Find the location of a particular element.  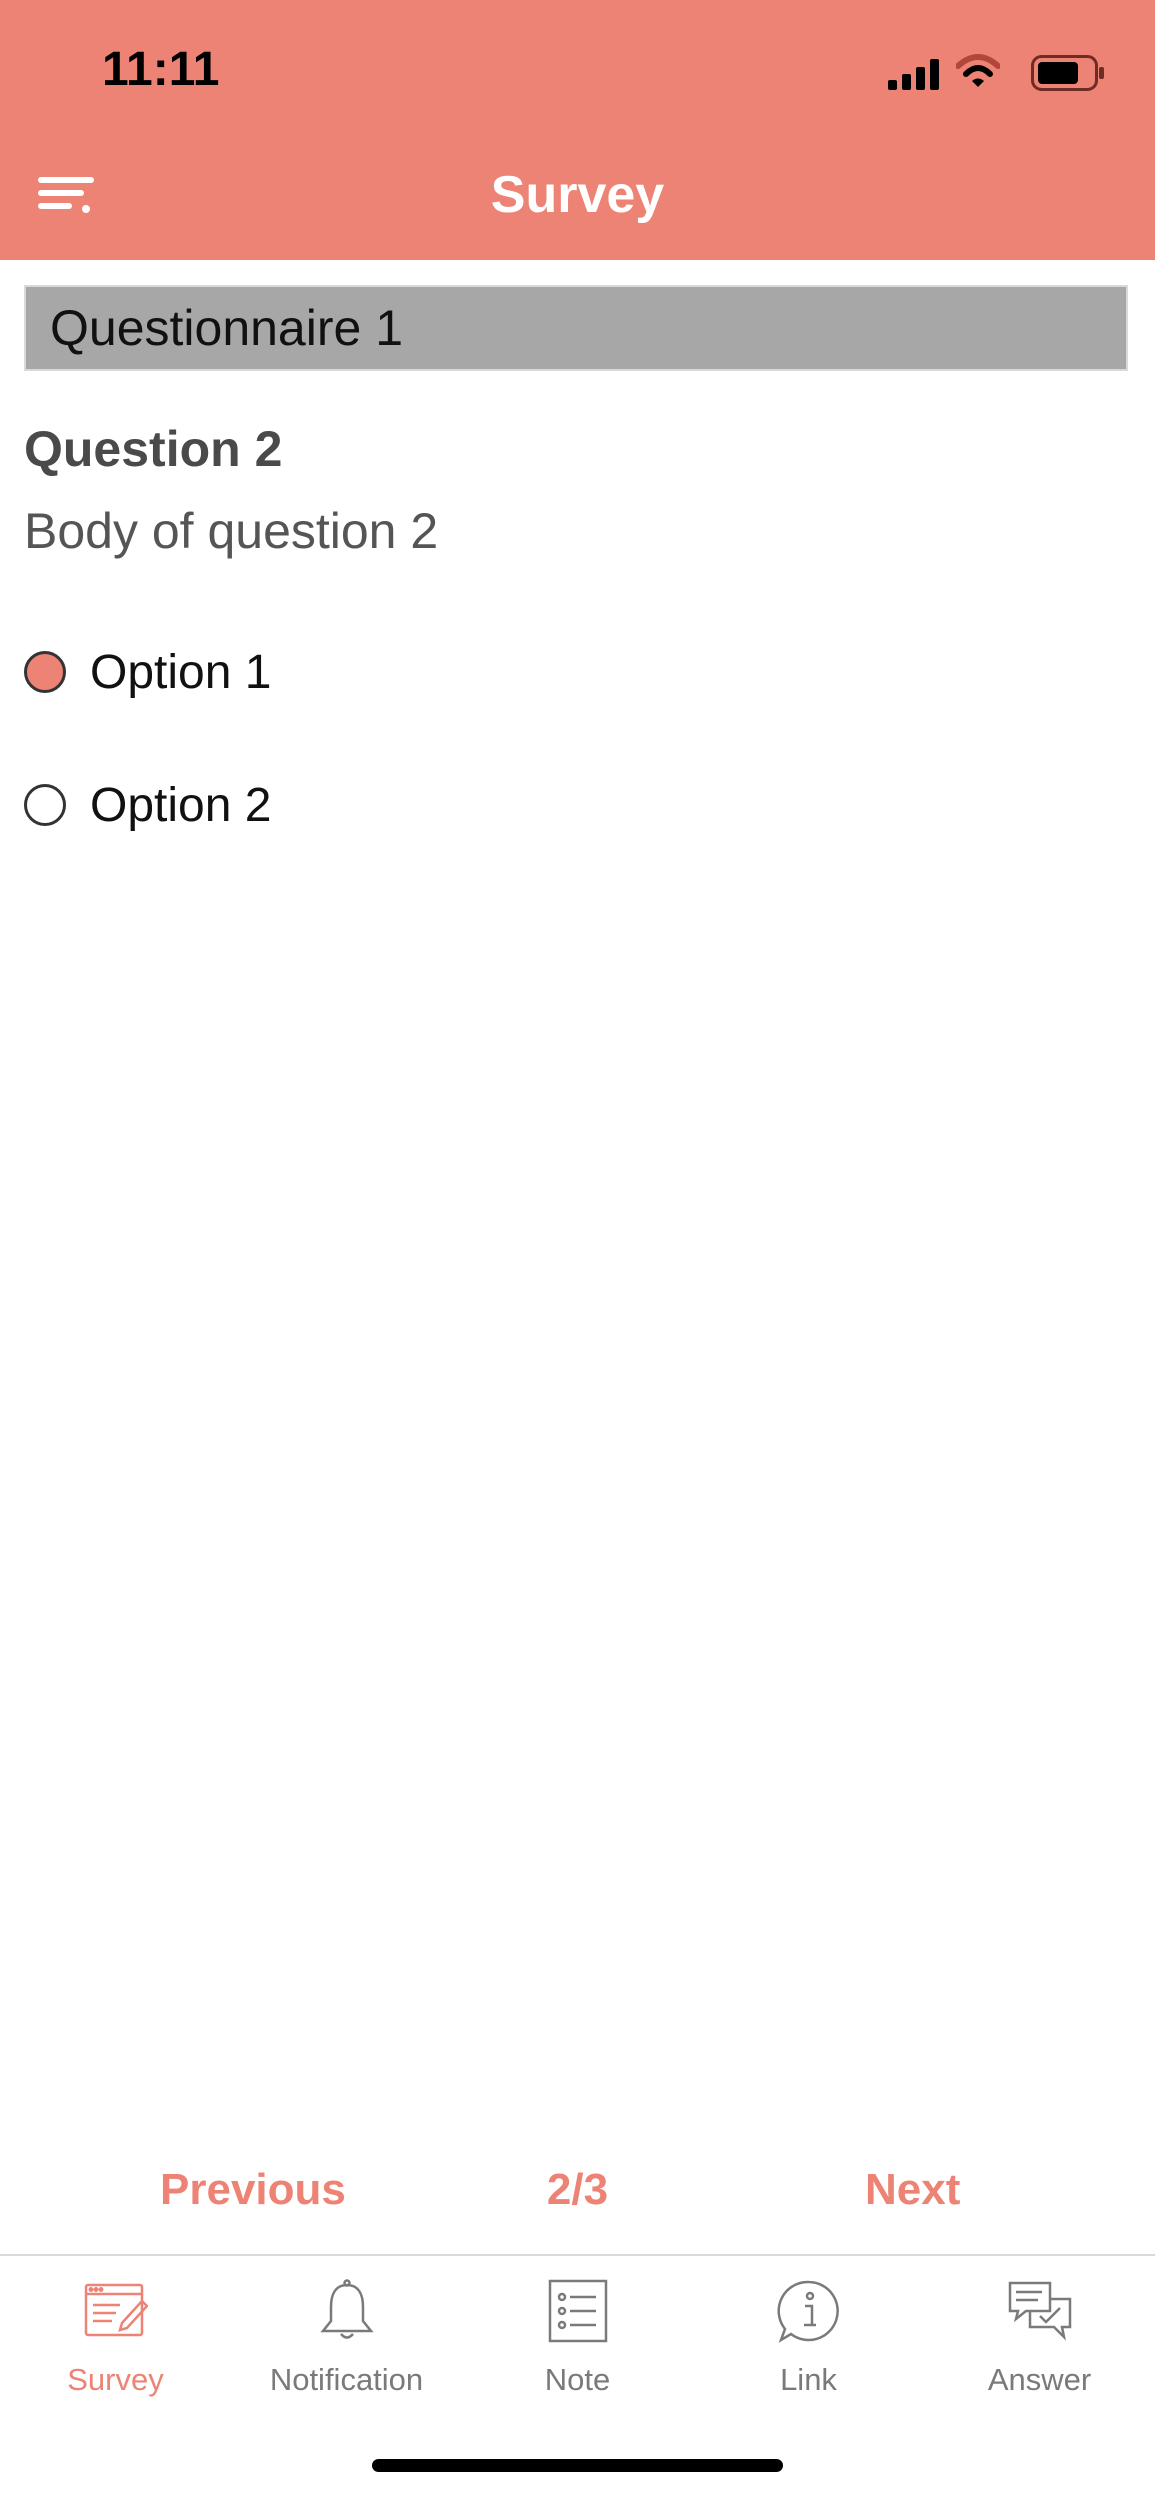

tab-link: Link is located at coordinates (808, 2337).